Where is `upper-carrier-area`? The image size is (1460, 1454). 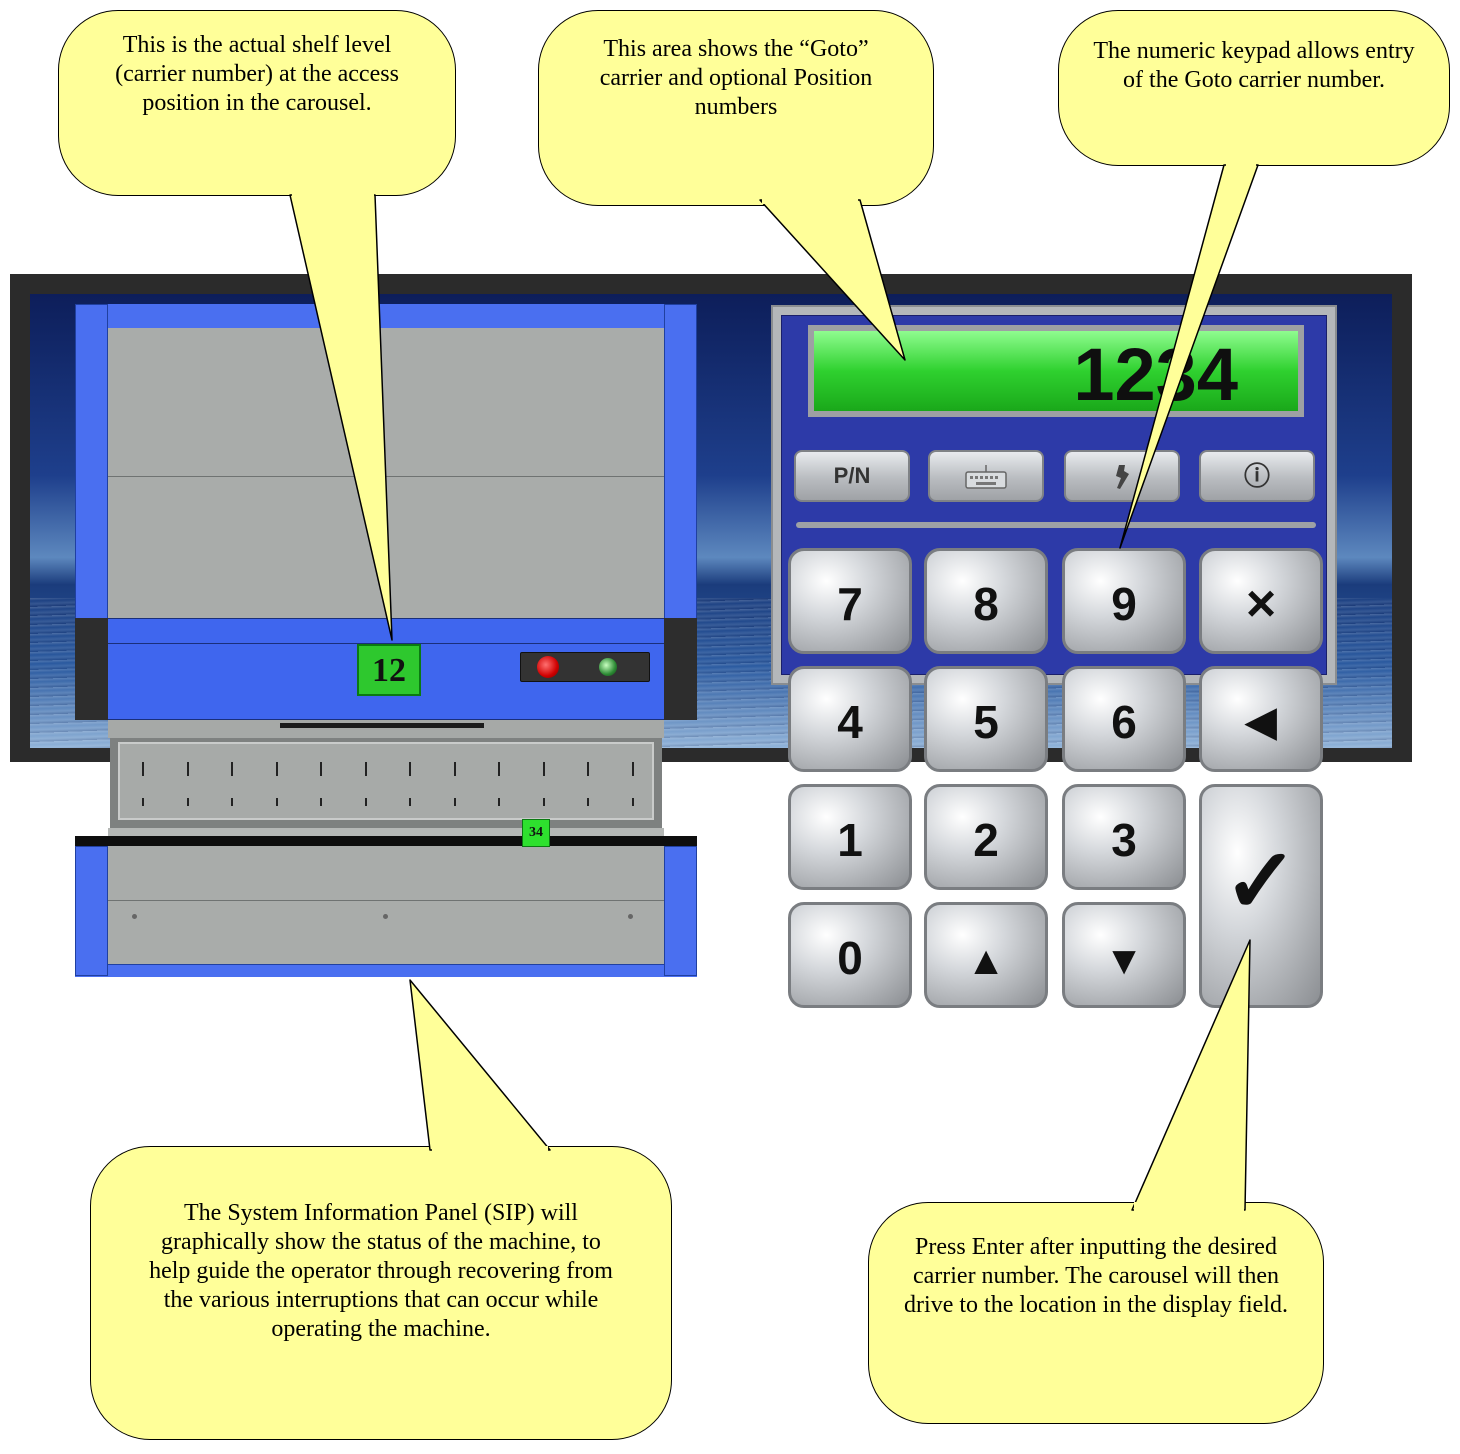 upper-carrier-area is located at coordinates (386, 473).